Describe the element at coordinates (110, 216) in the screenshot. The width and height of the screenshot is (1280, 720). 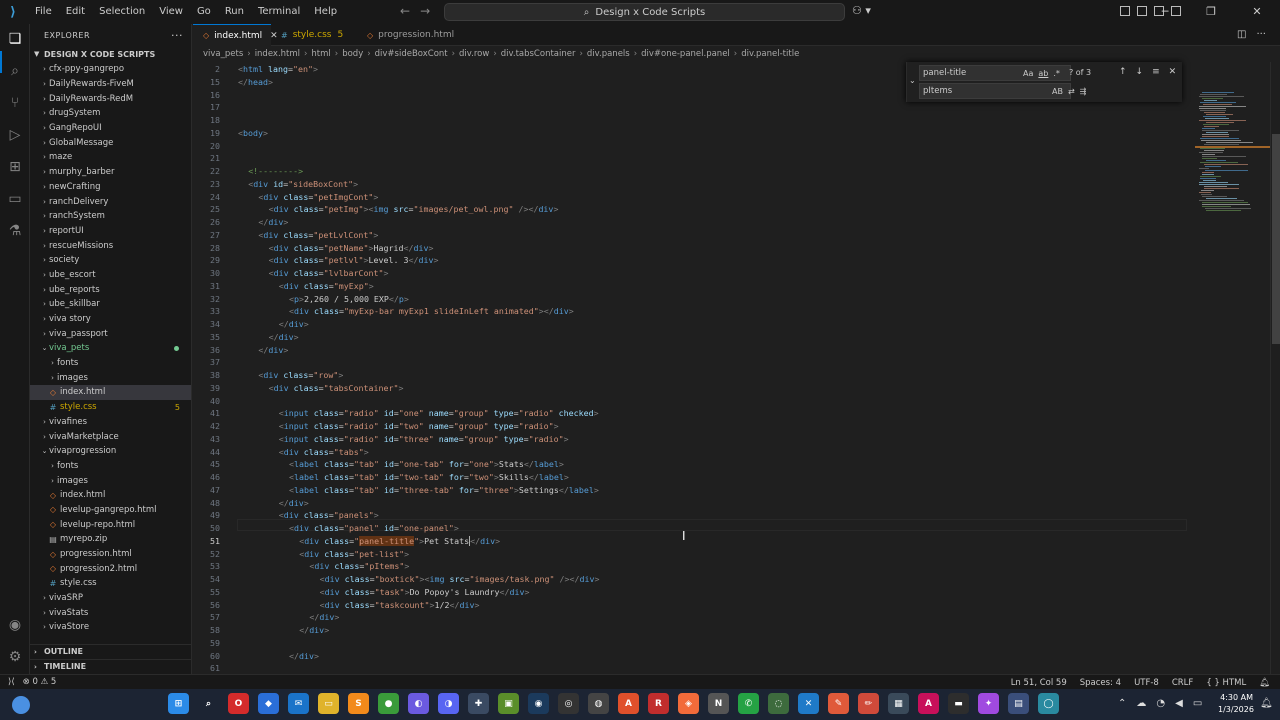
I see `tree-item-ranchsystem: › ranchSystem` at that location.